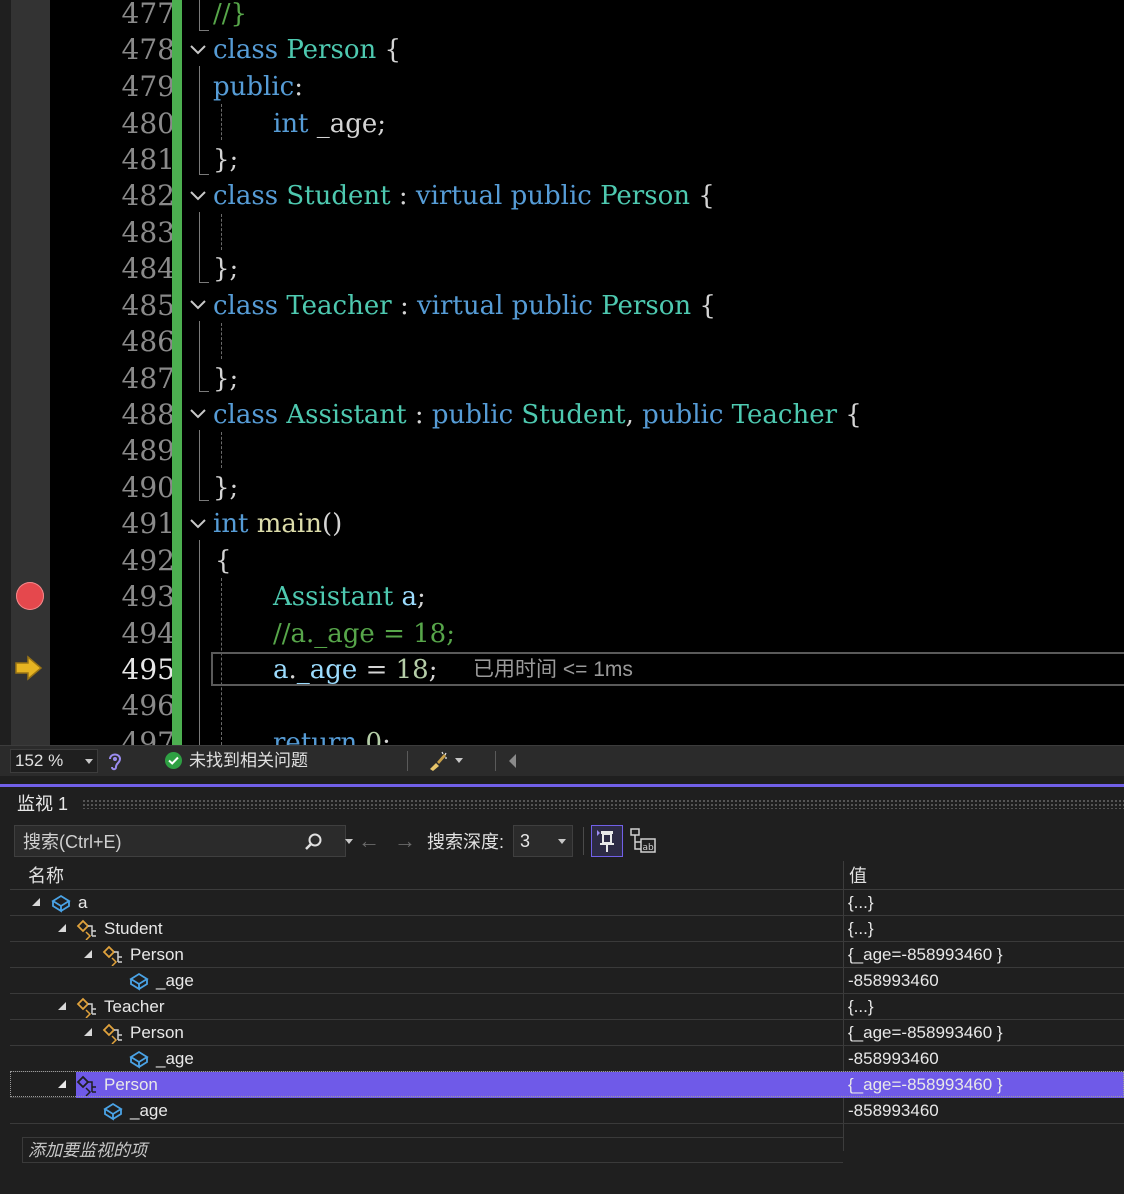  I want to click on code-line-478: class Person {, so click(307, 50).